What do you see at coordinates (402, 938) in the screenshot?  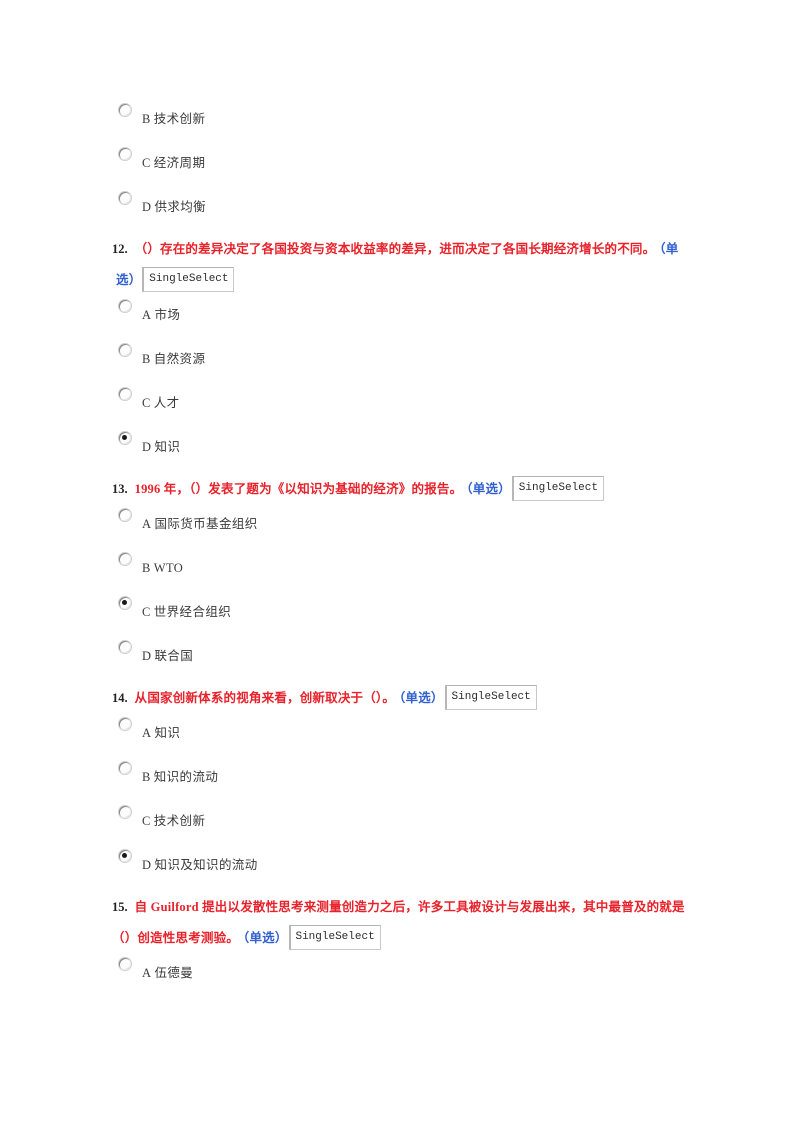 I see `question-stem-continuation: （）创造性思考测验。 （单选） SingleSelect` at bounding box center [402, 938].